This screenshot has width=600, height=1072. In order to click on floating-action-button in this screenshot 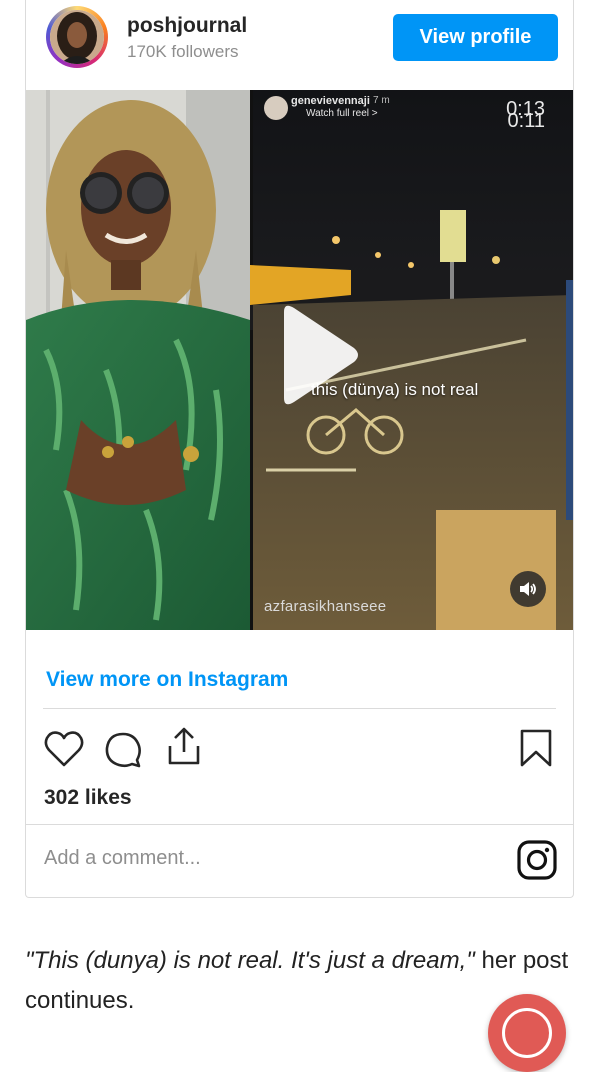, I will do `click(527, 1033)`.